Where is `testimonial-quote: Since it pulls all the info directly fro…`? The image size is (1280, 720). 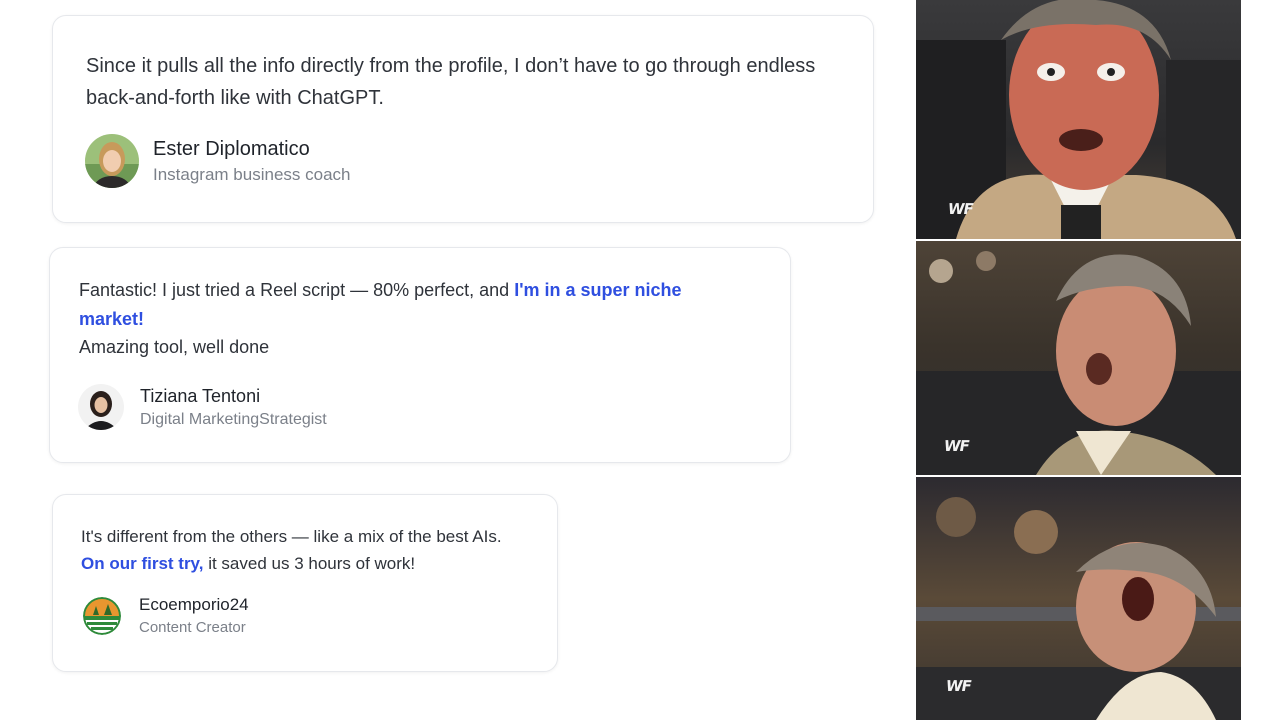 testimonial-quote: Since it pulls all the info directly fro… is located at coordinates (451, 82).